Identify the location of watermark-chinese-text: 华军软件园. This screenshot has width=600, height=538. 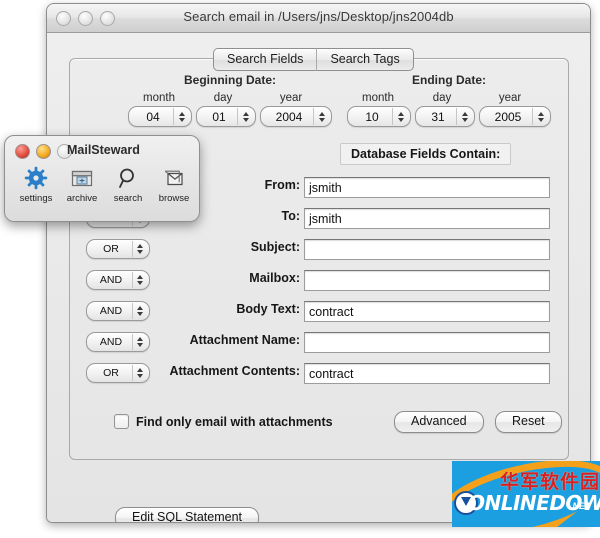
(550, 482).